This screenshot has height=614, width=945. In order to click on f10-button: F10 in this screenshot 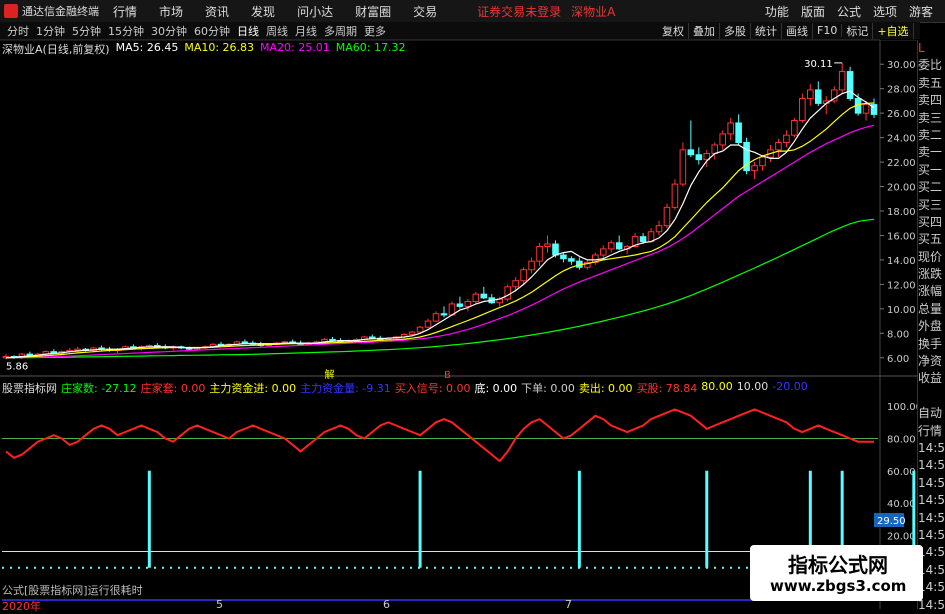, I will do `click(828, 30)`.